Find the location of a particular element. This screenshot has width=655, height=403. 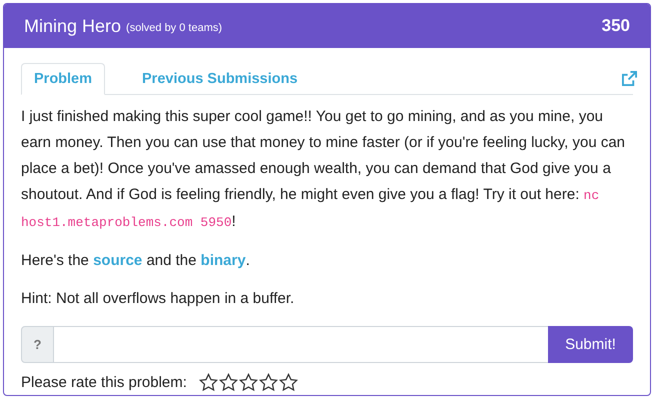

hint-text: Hint: Not all overflows happen in a buffer. is located at coordinates (158, 299).